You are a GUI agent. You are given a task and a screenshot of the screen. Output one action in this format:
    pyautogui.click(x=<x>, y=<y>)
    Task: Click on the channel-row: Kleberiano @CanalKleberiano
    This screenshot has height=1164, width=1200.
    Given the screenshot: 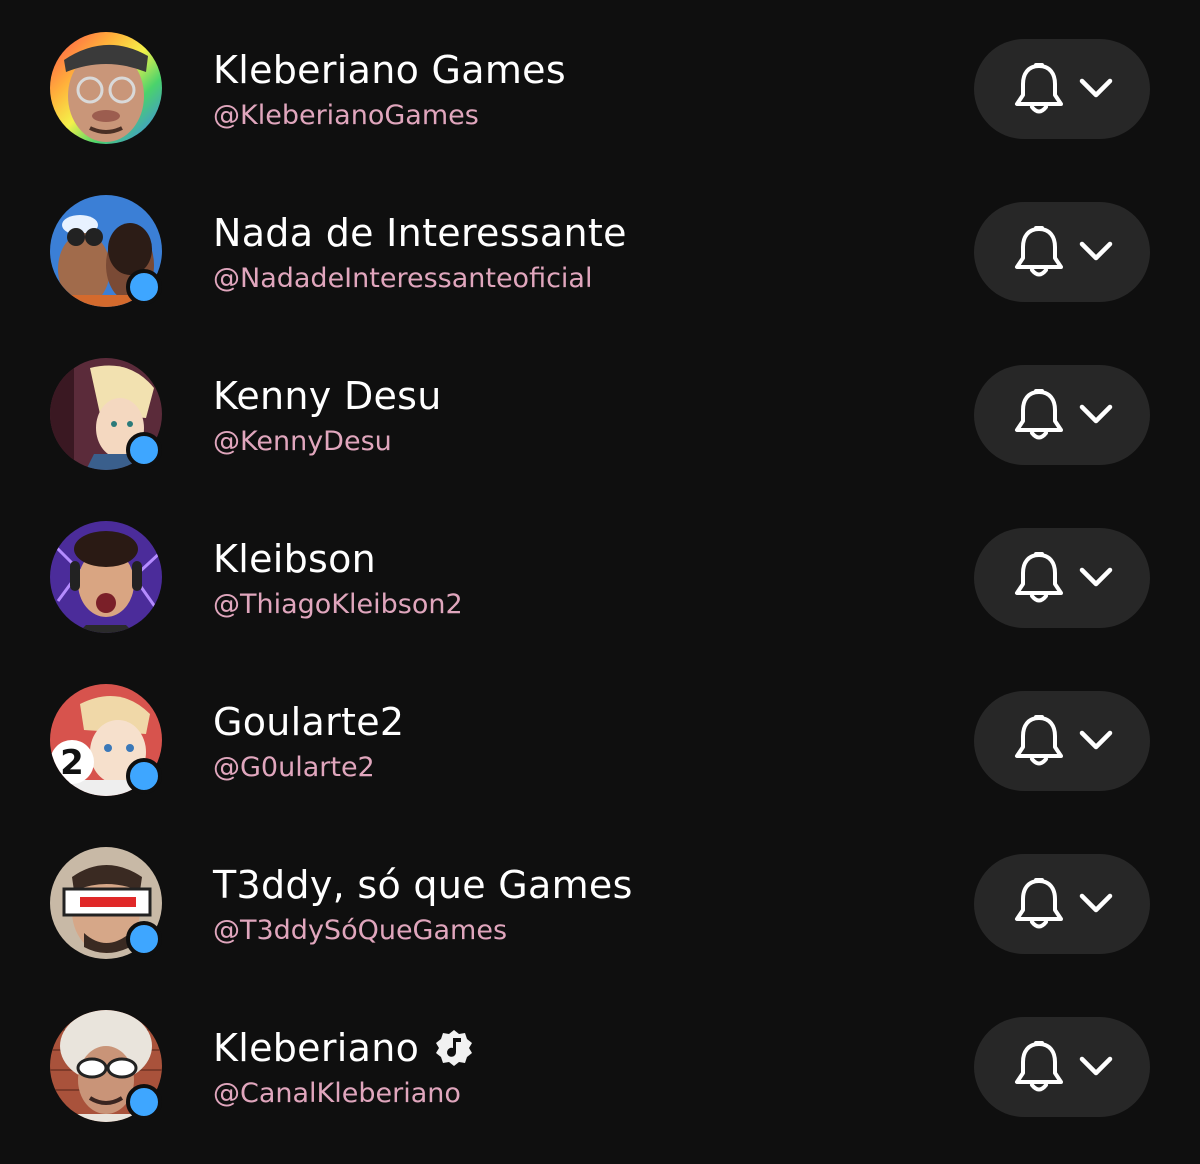 What is the action you would take?
    pyautogui.click(x=600, y=1059)
    